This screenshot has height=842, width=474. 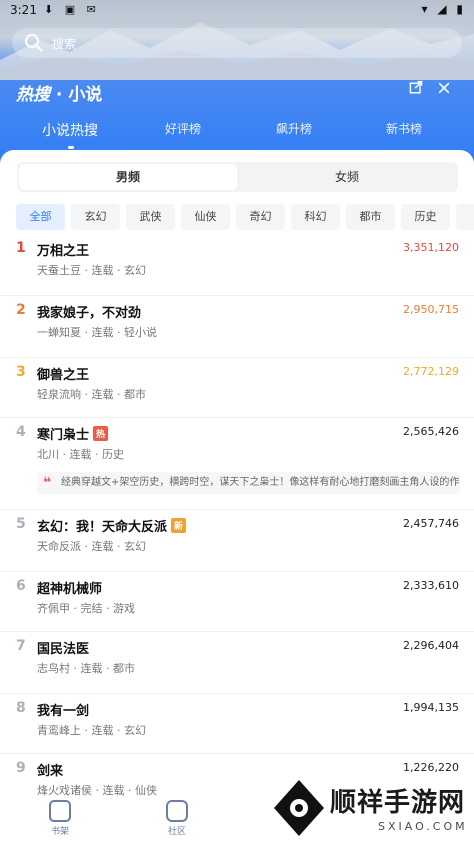 I want to click on book-meta: 北川 · 连载 · 历史, so click(x=80, y=454).